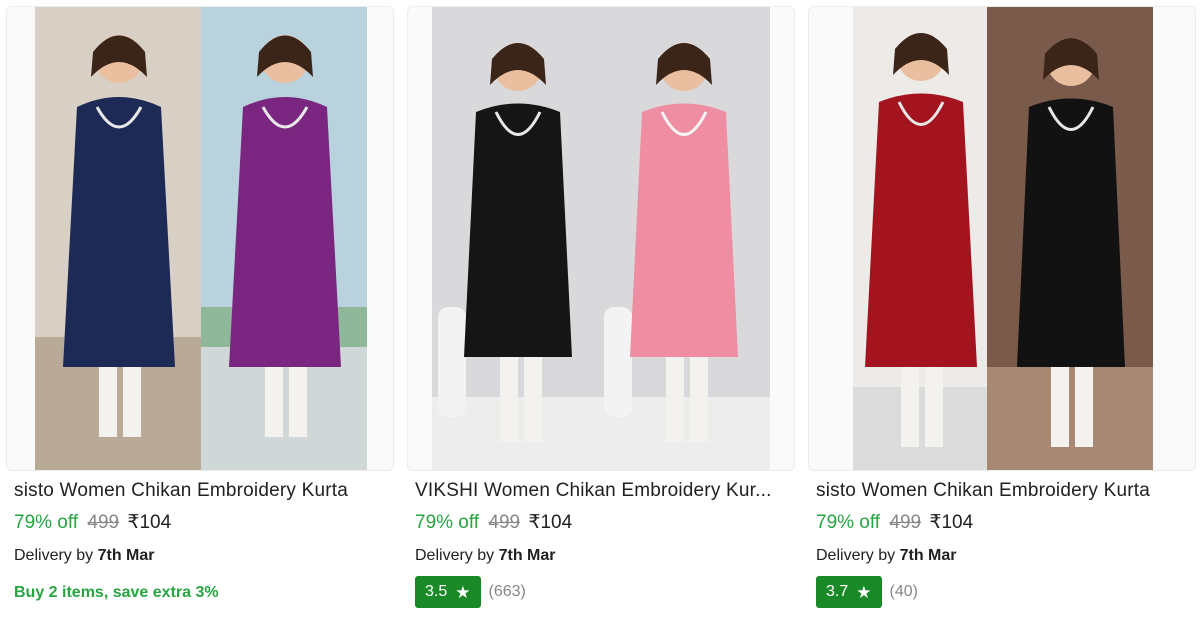 The height and width of the screenshot is (623, 1200). What do you see at coordinates (837, 591) in the screenshot?
I see `rating-value: 3.7` at bounding box center [837, 591].